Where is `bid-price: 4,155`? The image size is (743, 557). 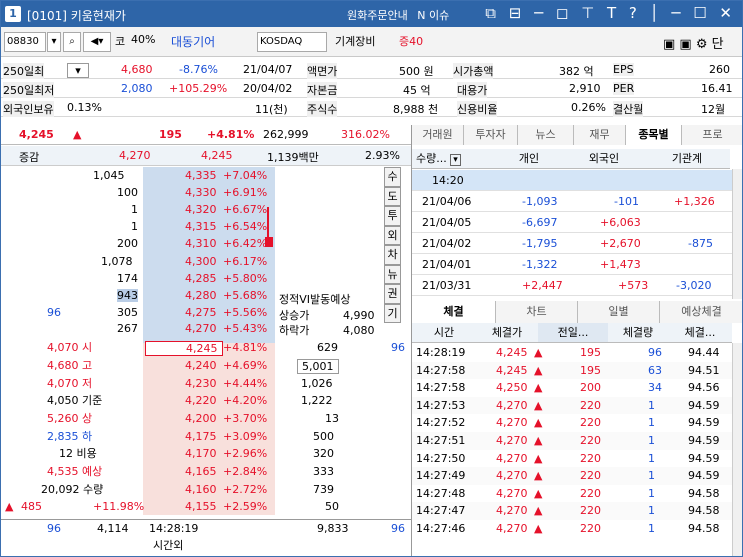
bid-price: 4,155 is located at coordinates (201, 506).